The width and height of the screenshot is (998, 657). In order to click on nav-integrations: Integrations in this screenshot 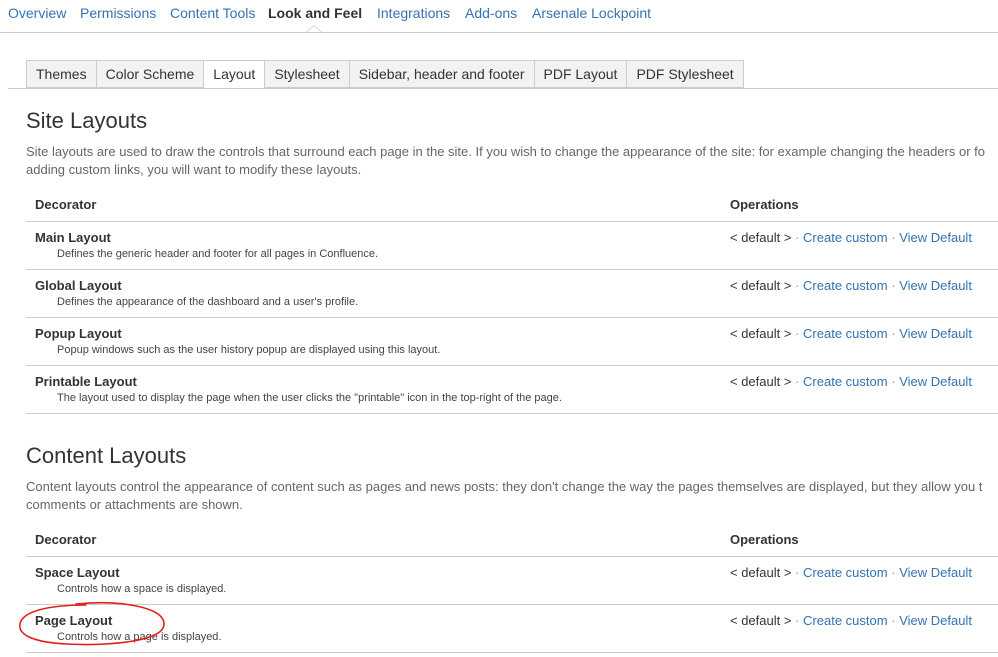, I will do `click(413, 13)`.